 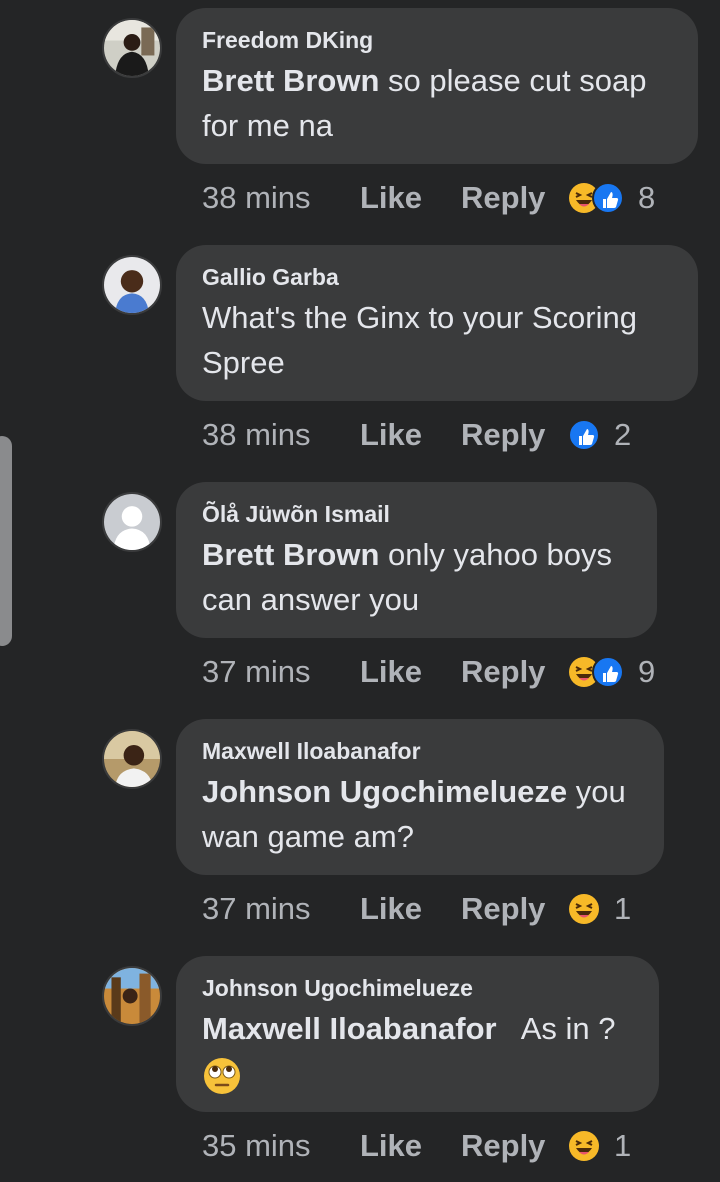 I want to click on comment-author: Johnson Ugochimelueze, so click(x=417, y=988).